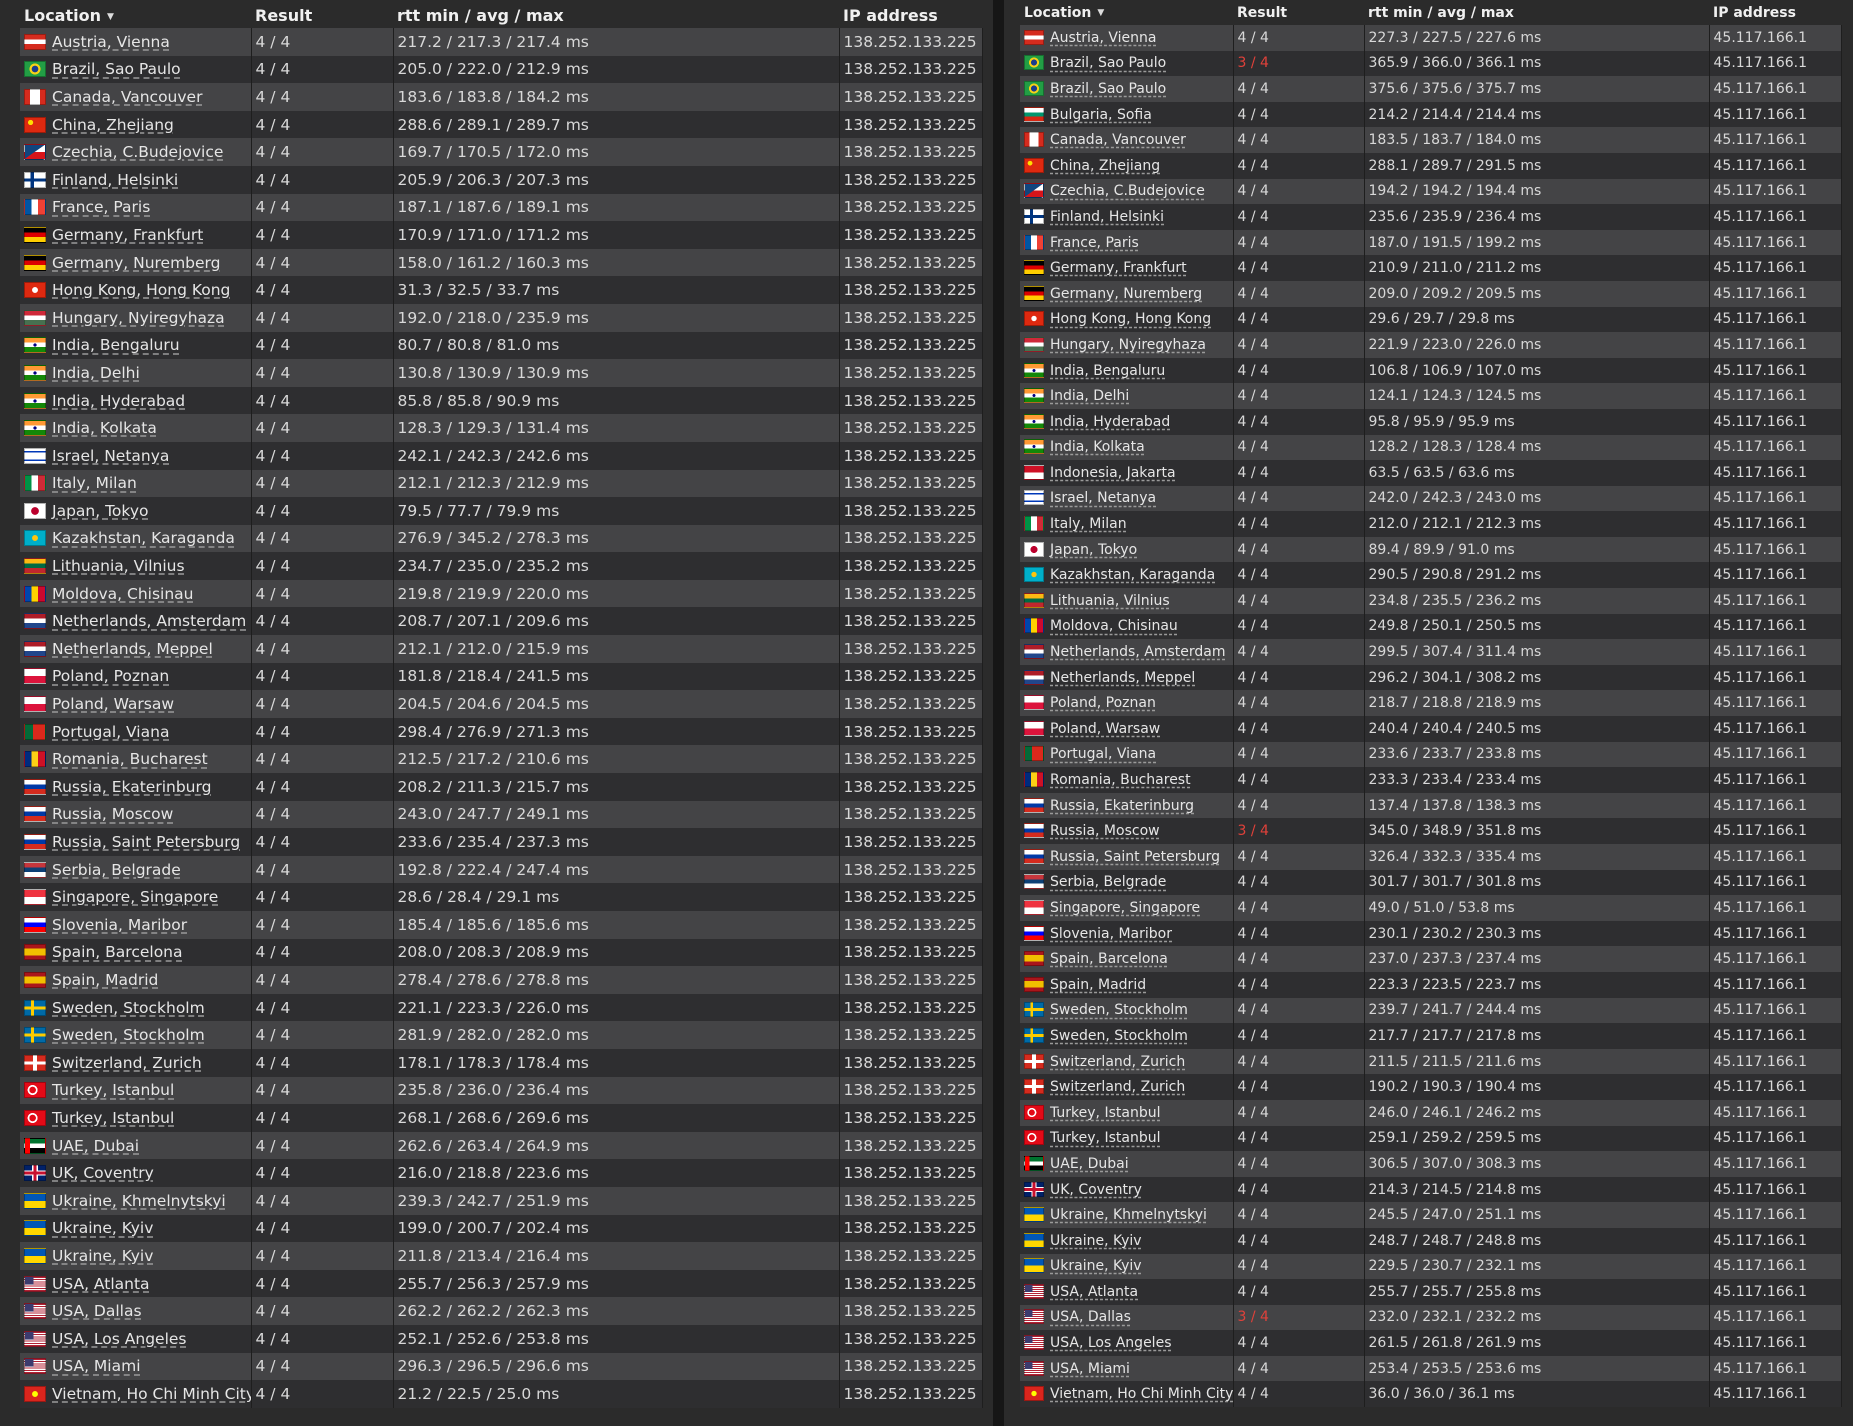 Image resolution: width=1853 pixels, height=1426 pixels. What do you see at coordinates (95, 1146) in the screenshot?
I see `location-link-uae-dubai: UAE, Dubai` at bounding box center [95, 1146].